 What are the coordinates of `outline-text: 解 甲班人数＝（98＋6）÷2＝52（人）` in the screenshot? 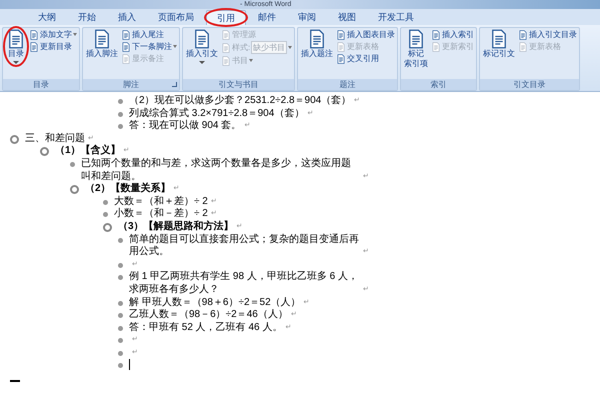 It's located at (215, 302).